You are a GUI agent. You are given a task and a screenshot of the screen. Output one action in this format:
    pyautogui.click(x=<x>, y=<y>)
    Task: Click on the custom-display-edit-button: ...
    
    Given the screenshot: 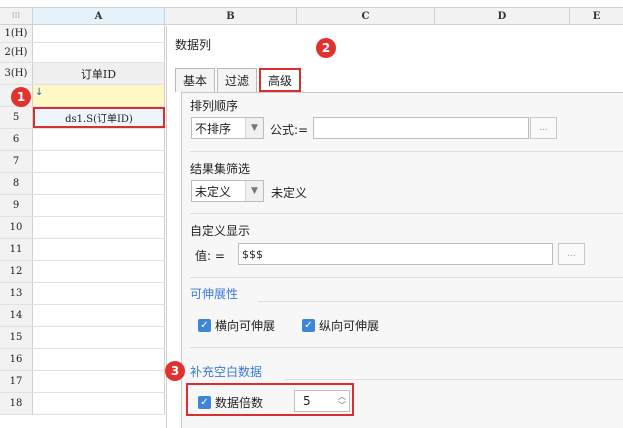 What is the action you would take?
    pyautogui.click(x=571, y=254)
    